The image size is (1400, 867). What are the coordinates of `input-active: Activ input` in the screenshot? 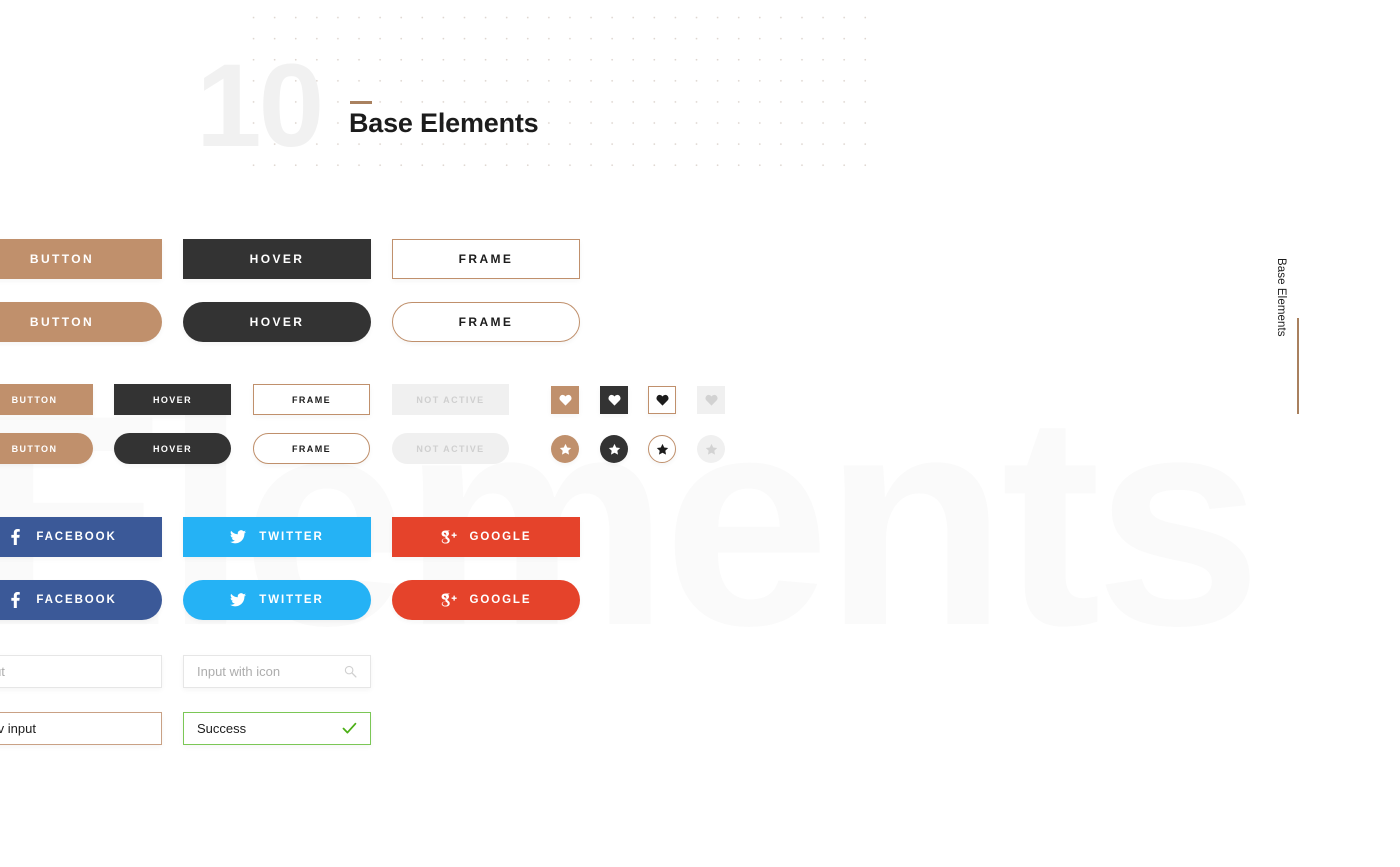 It's located at (81, 728).